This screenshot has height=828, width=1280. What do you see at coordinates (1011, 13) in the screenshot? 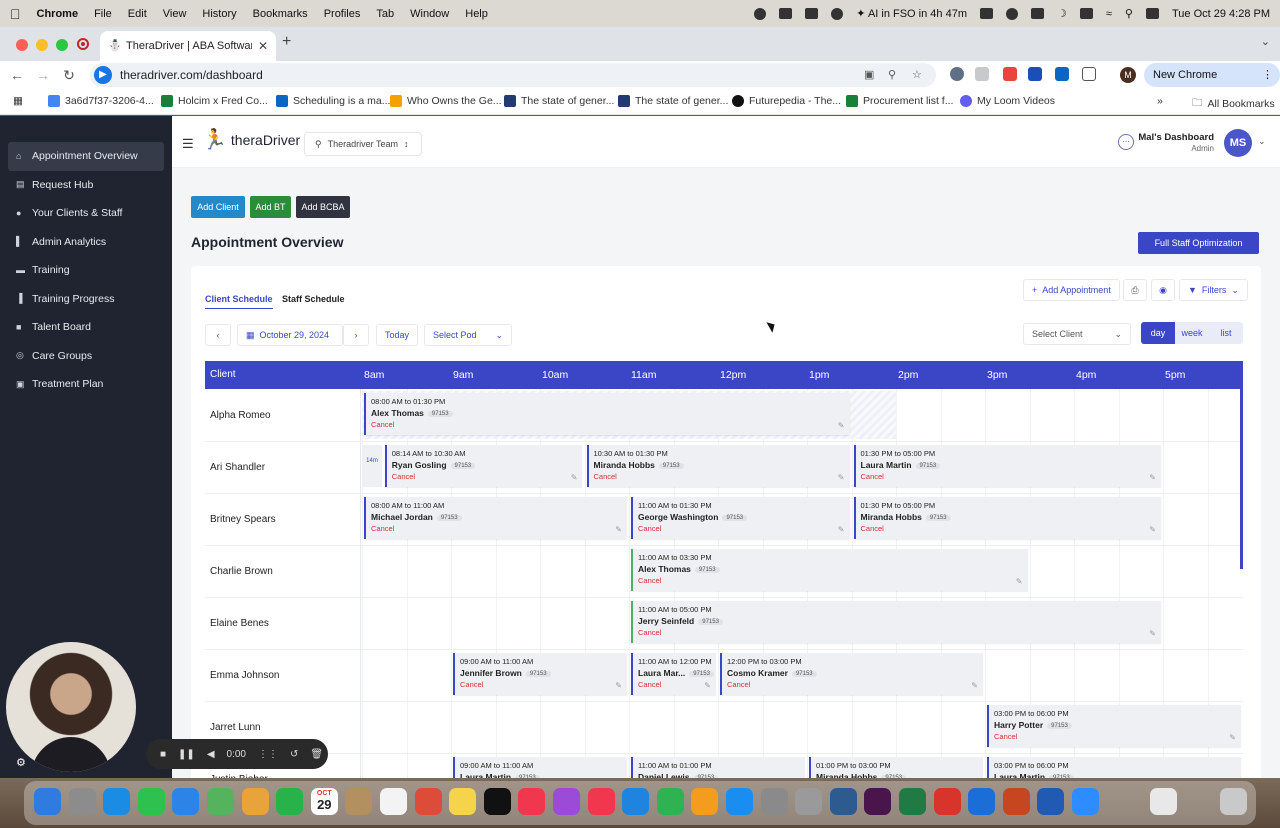
I see `grammarly-icon` at bounding box center [1011, 13].